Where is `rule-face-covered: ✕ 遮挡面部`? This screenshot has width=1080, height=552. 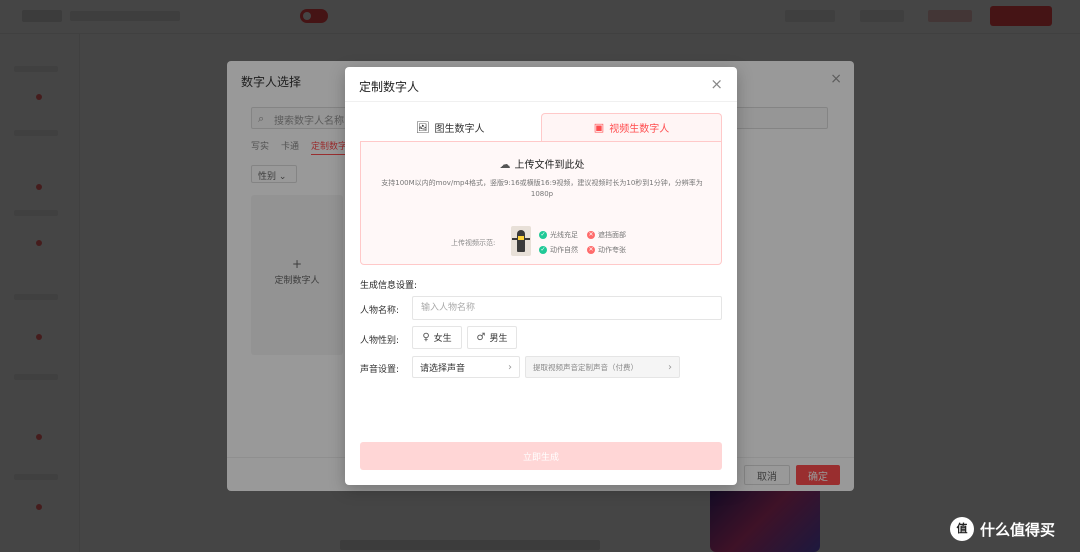
rule-face-covered: ✕ 遮挡面部 is located at coordinates (606, 235).